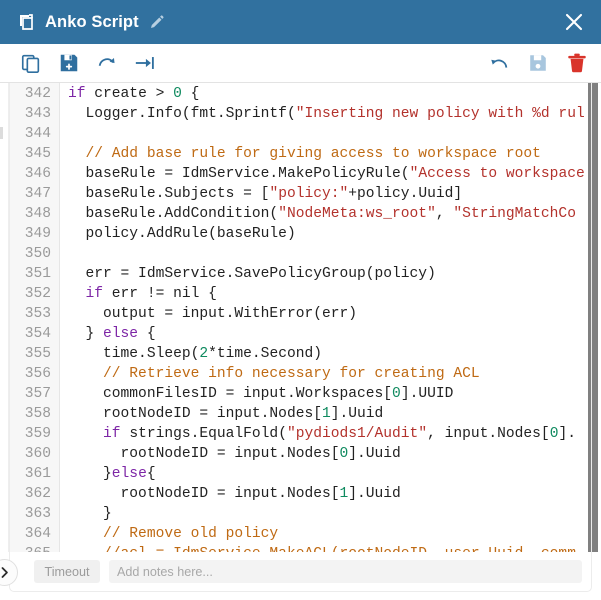 The width and height of the screenshot is (601, 600). I want to click on tab-indent-icon, so click(144, 63).